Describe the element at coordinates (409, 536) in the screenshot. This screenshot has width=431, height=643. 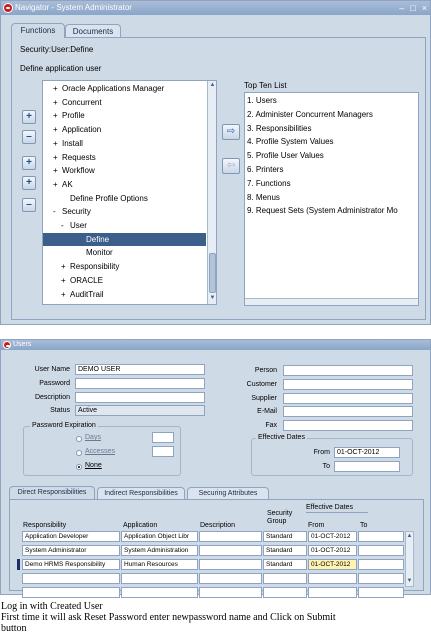
I see `grid-scroll-up-icon: ▲` at that location.